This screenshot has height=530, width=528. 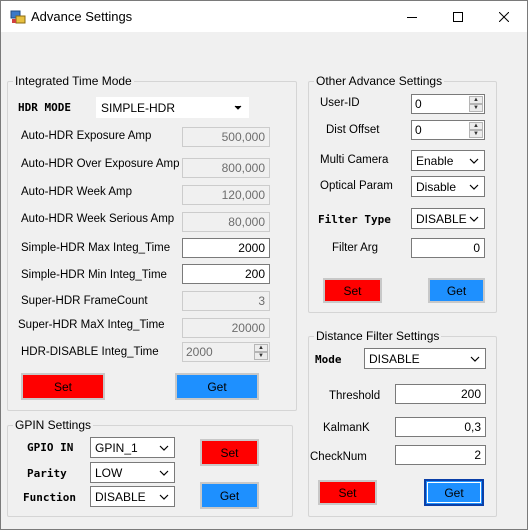 What do you see at coordinates (456, 290) in the screenshot?
I see `other-get-button: Get` at bounding box center [456, 290].